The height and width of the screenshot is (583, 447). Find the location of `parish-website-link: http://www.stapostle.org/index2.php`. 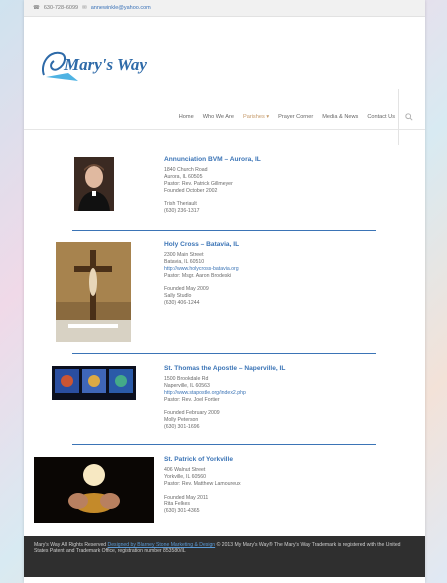

parish-website-link: http://www.stapostle.org/index2.php is located at coordinates (224, 393).